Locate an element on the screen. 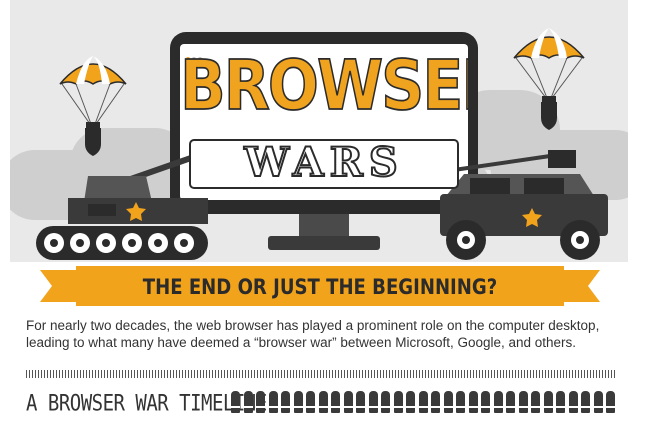 The height and width of the screenshot is (426, 647). monitor-foot is located at coordinates (324, 243).